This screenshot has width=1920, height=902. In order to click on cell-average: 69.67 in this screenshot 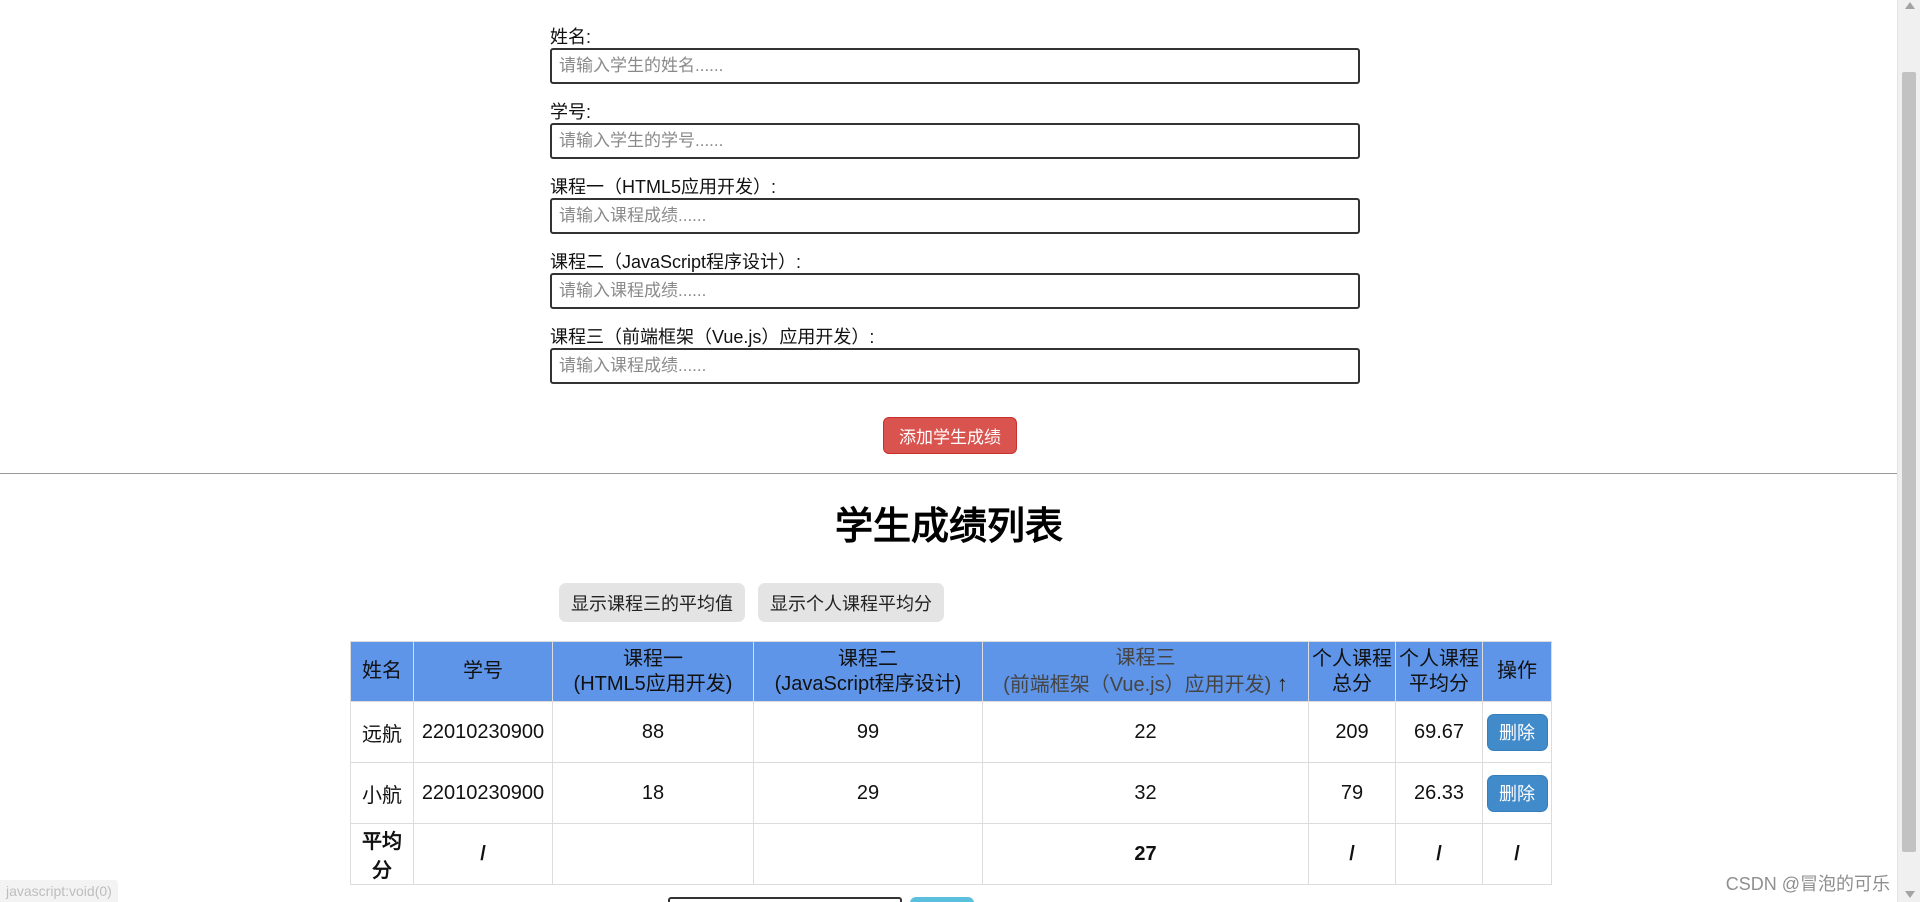, I will do `click(1439, 732)`.